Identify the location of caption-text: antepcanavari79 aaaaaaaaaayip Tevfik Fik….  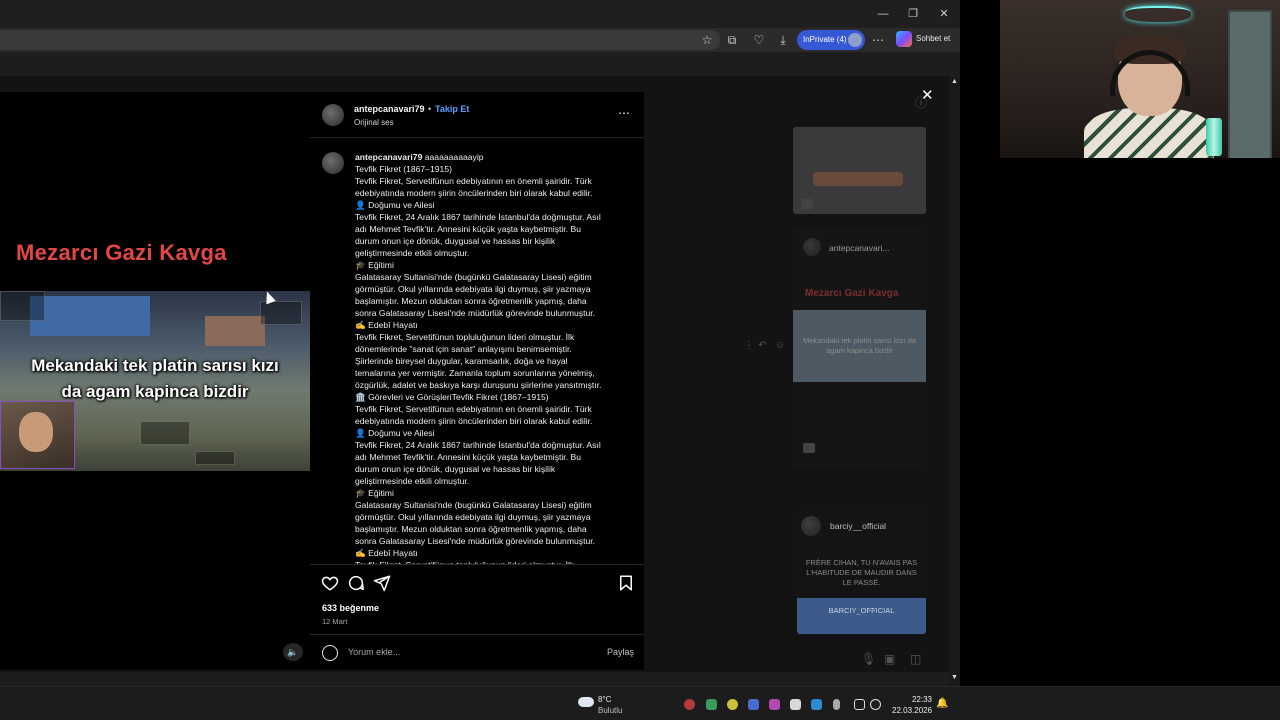
(492, 357).